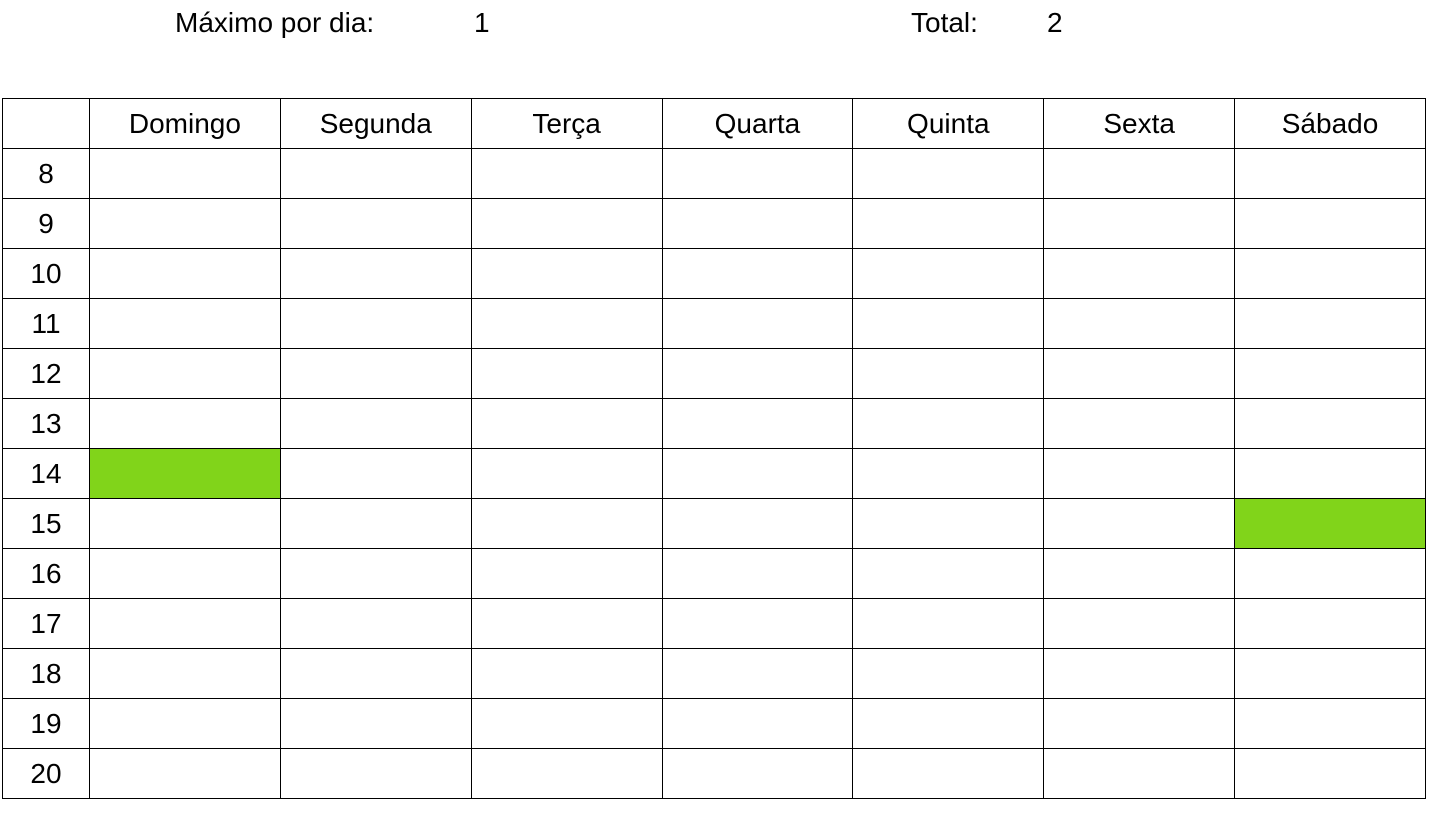 The image size is (1430, 818). What do you see at coordinates (46, 723) in the screenshot?
I see `hour-label: 19` at bounding box center [46, 723].